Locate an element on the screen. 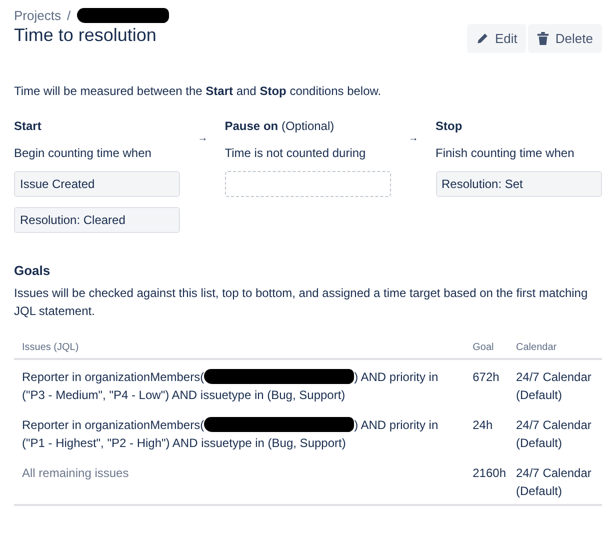  condition-item: Issue Created is located at coordinates (97, 184).